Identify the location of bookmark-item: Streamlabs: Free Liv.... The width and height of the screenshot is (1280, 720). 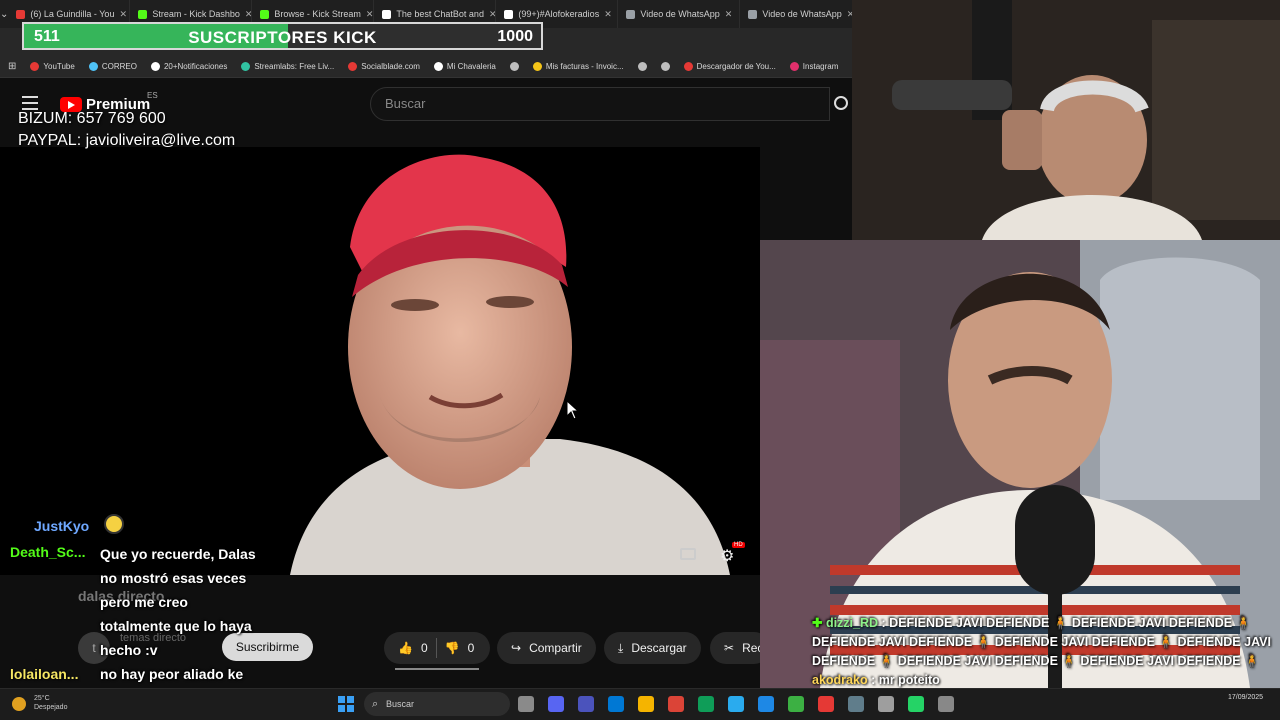
(287, 66).